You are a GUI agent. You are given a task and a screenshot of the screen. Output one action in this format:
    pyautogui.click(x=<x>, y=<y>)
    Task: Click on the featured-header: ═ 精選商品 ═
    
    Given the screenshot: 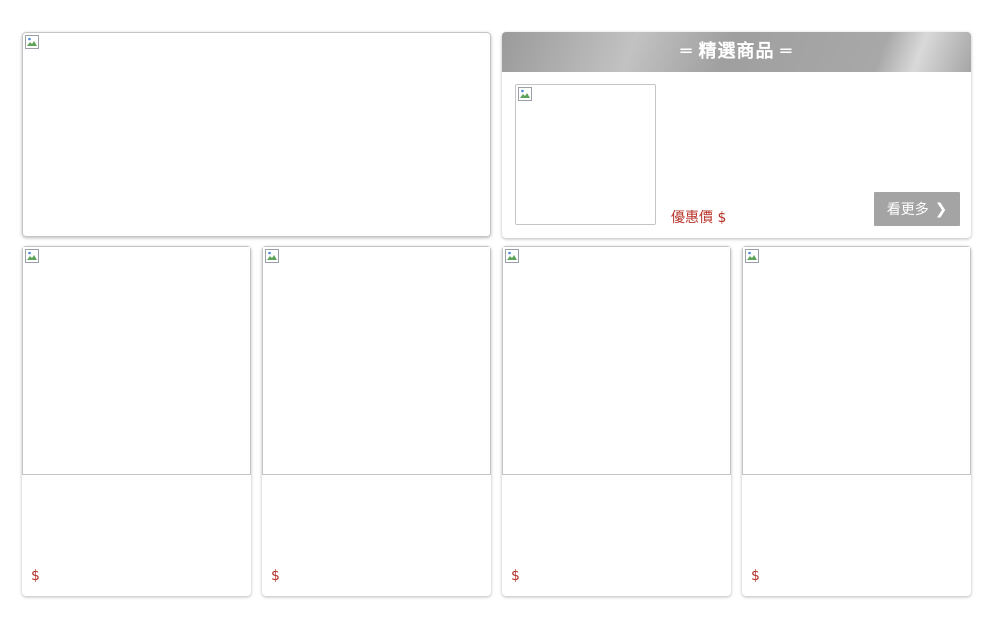 What is the action you would take?
    pyautogui.click(x=736, y=52)
    